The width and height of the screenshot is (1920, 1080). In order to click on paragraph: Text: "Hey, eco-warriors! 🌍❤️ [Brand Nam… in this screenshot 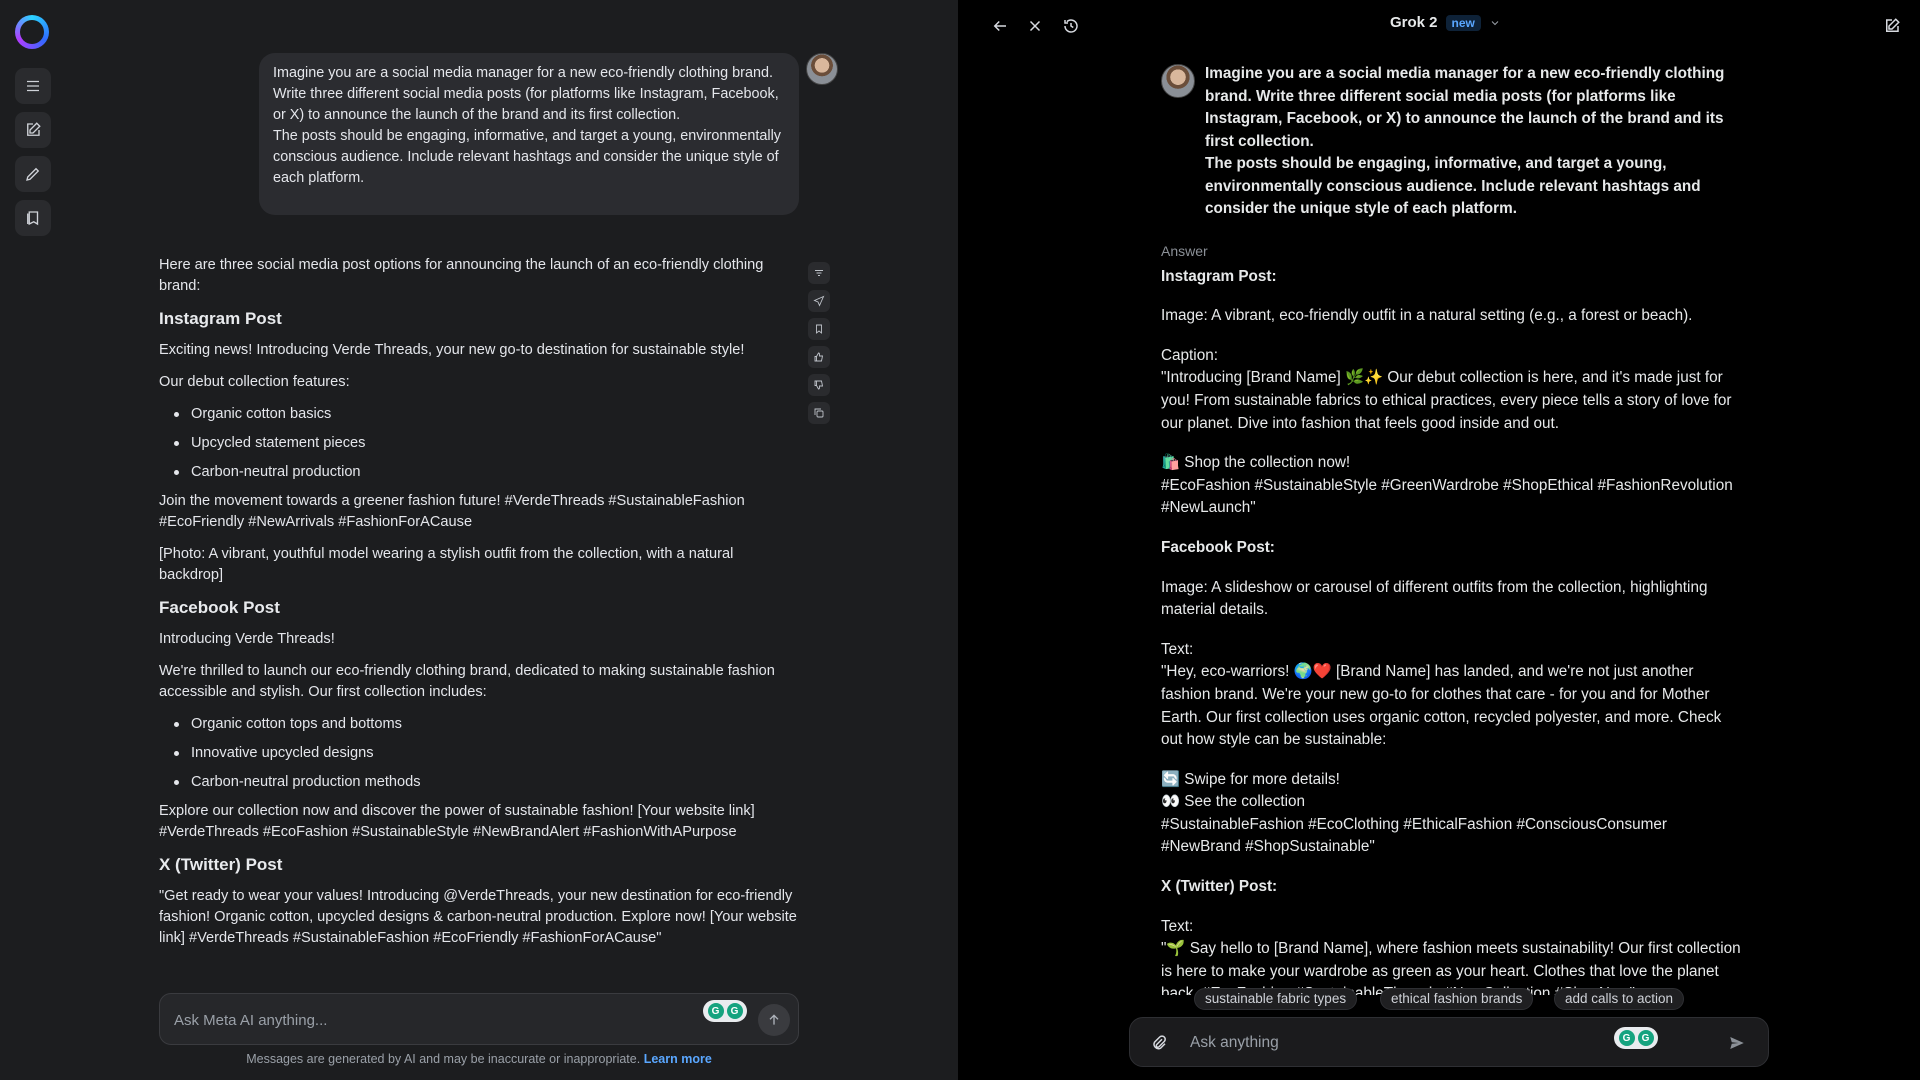, I will do `click(1451, 695)`.